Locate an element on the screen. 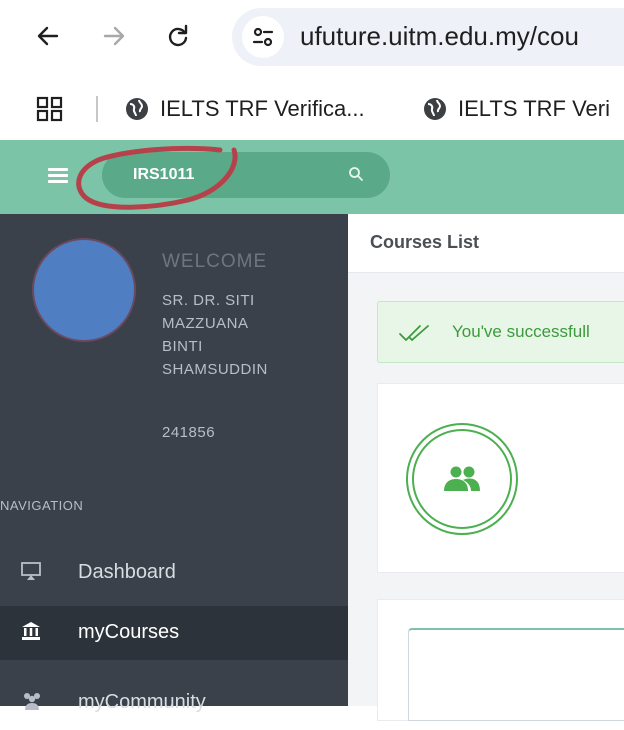 Image resolution: width=624 pixels, height=730 pixels. back-arrow-icon is located at coordinates (48, 36).